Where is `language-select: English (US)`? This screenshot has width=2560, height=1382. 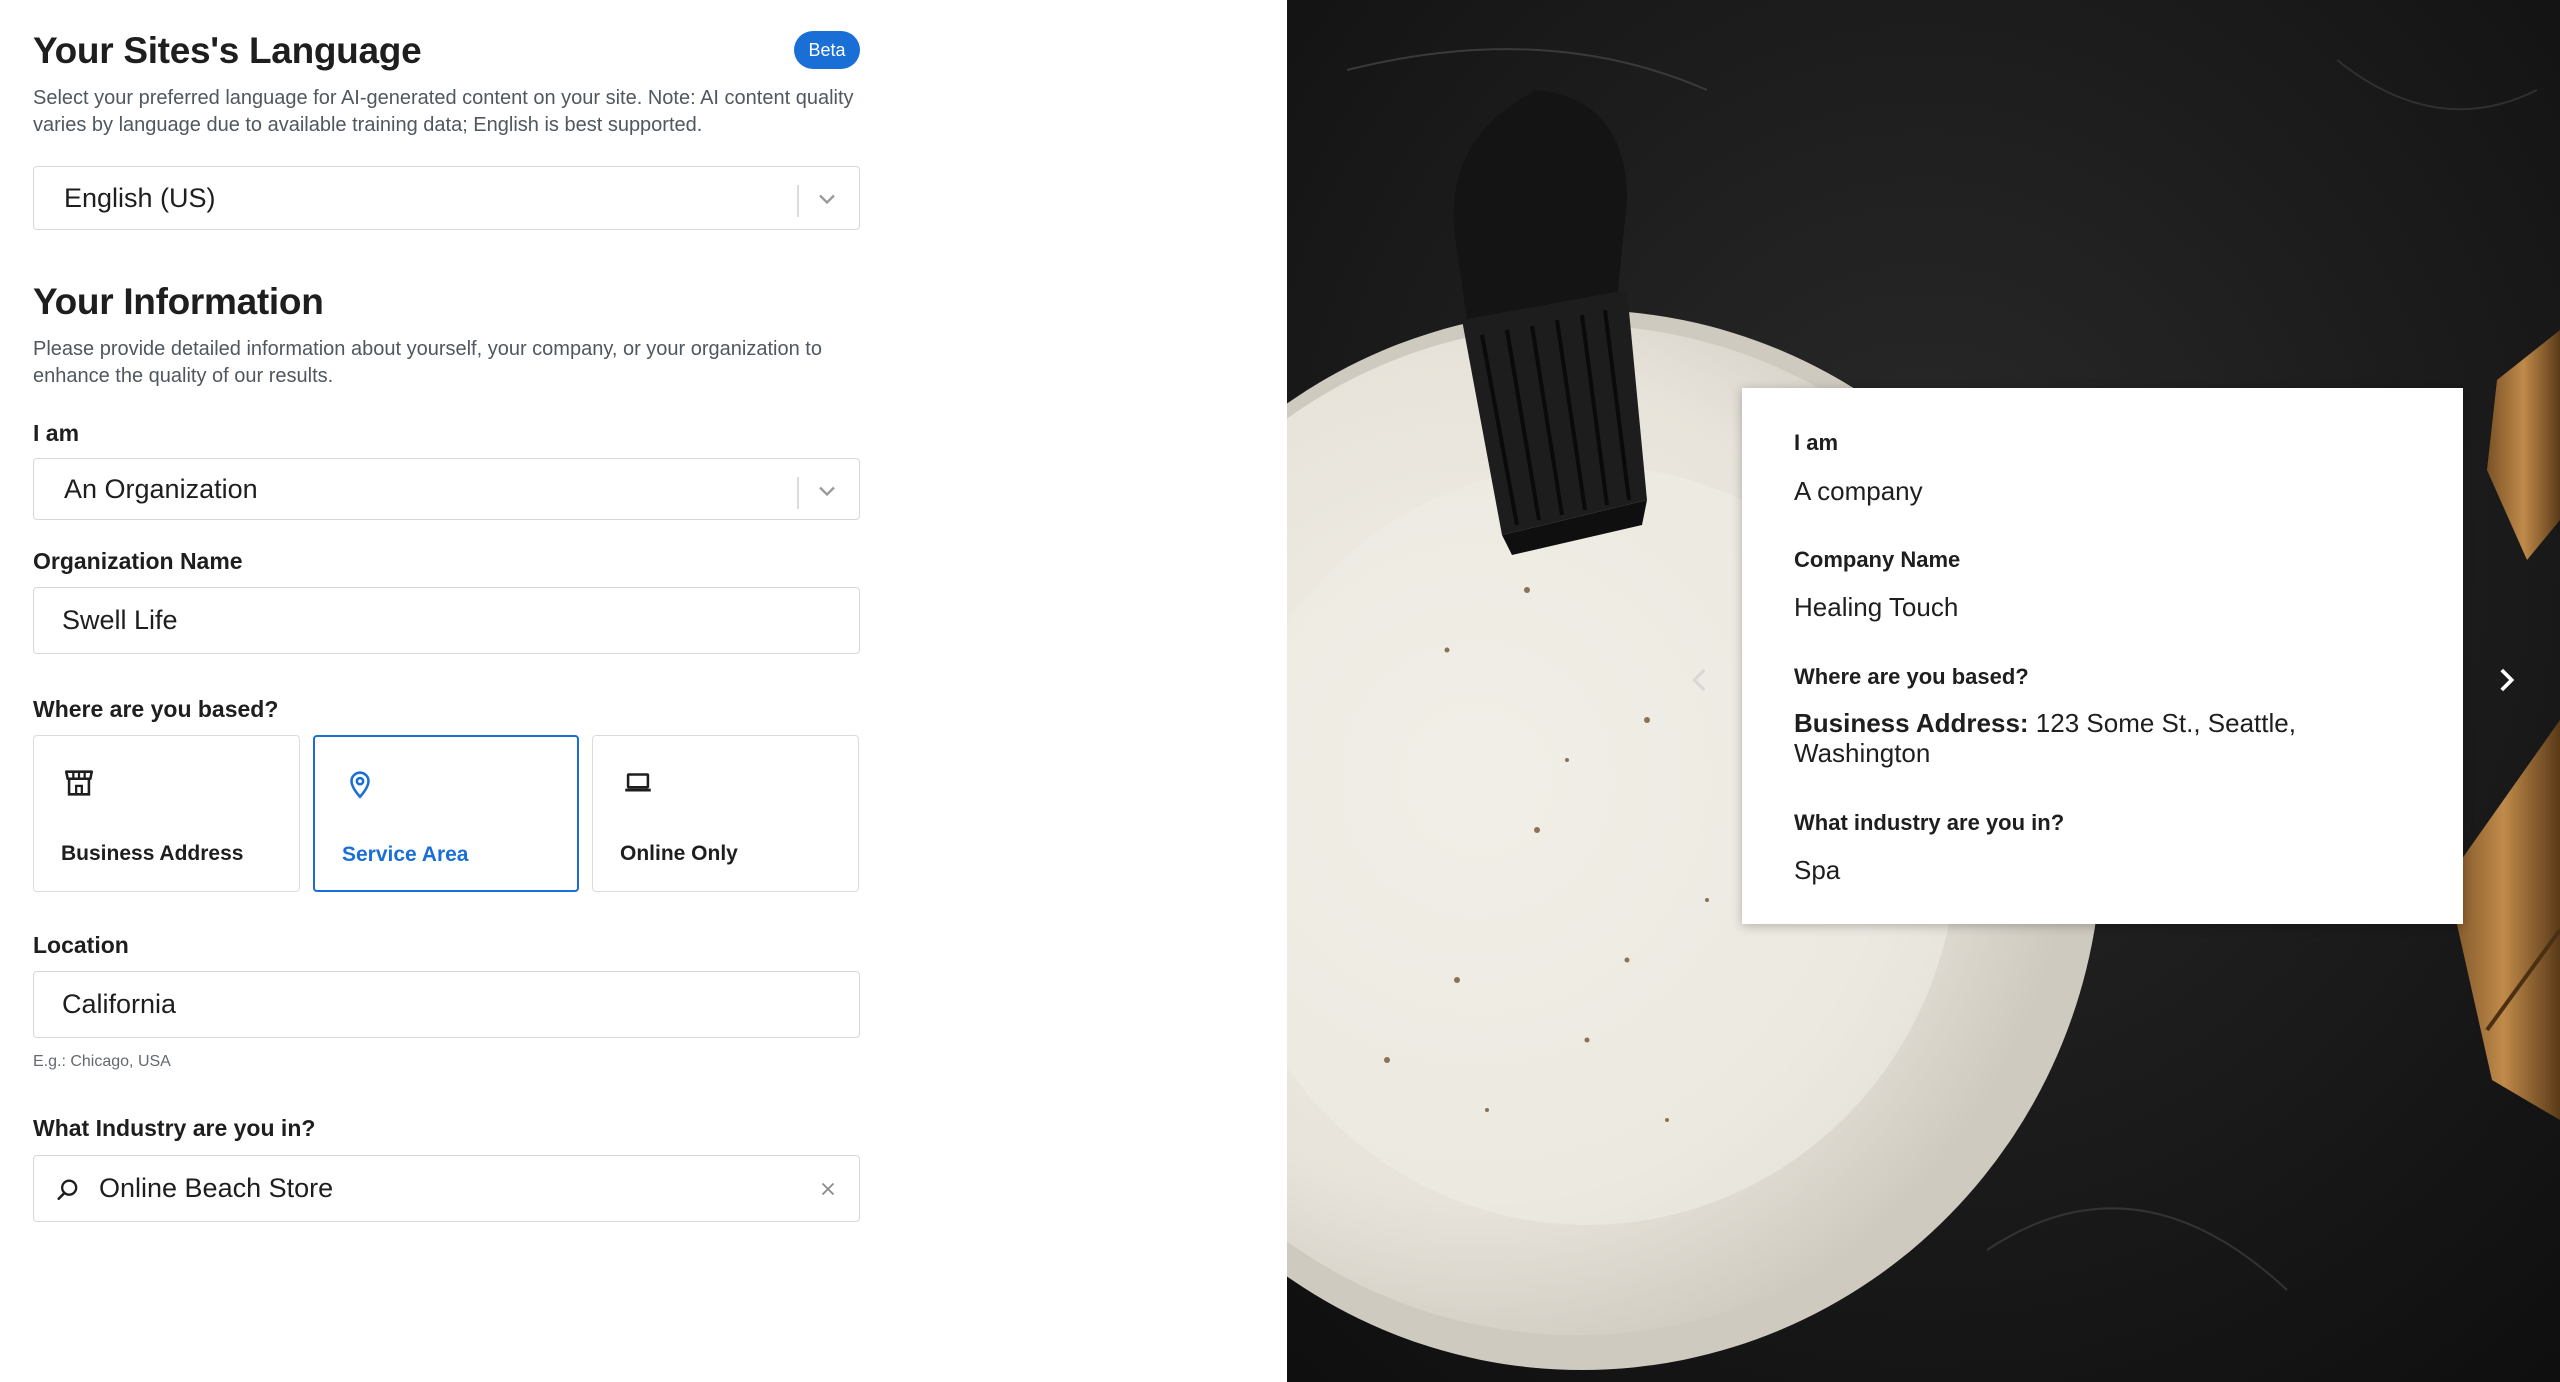
language-select: English (US) is located at coordinates (446, 198).